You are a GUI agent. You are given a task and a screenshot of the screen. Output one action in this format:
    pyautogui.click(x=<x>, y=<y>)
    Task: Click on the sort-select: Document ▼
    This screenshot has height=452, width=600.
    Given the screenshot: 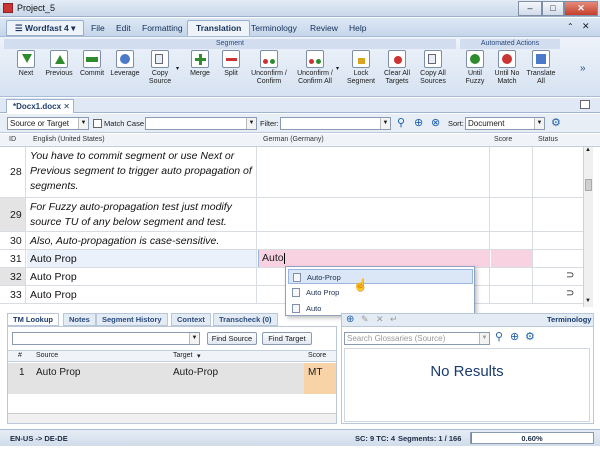 What is the action you would take?
    pyautogui.click(x=505, y=123)
    